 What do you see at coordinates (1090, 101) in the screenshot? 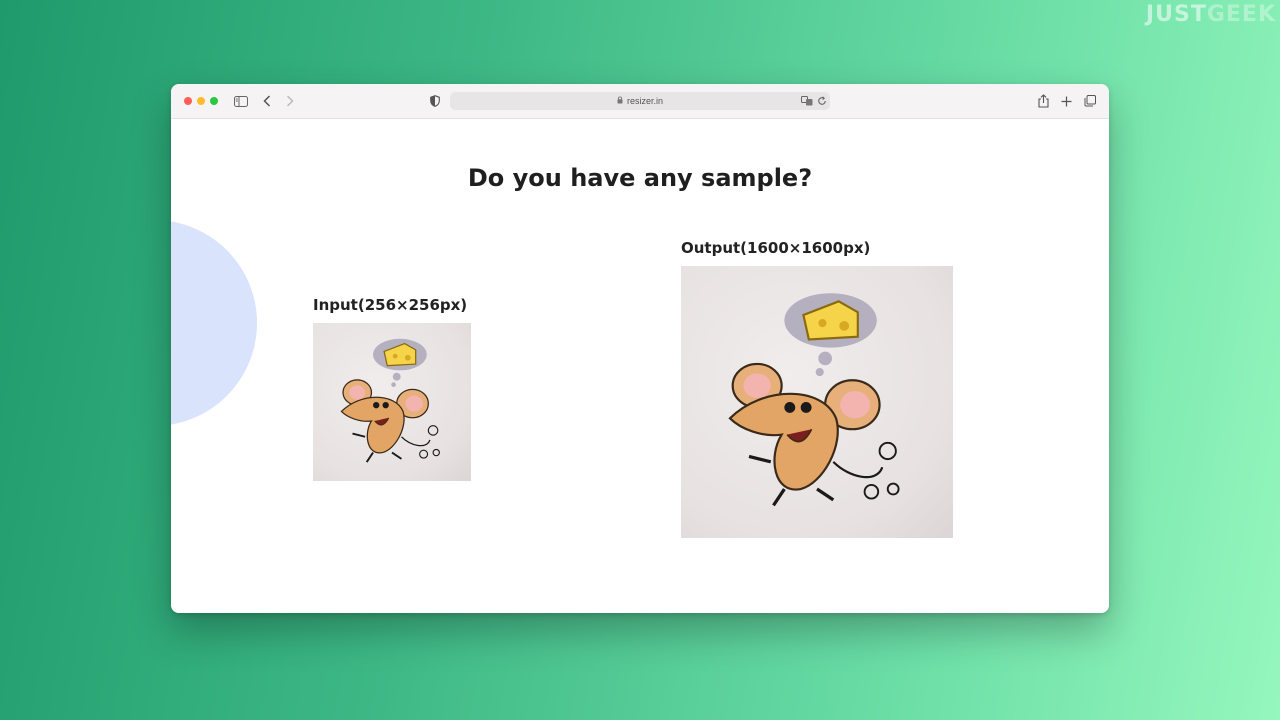
I see `tab-overview-icon` at bounding box center [1090, 101].